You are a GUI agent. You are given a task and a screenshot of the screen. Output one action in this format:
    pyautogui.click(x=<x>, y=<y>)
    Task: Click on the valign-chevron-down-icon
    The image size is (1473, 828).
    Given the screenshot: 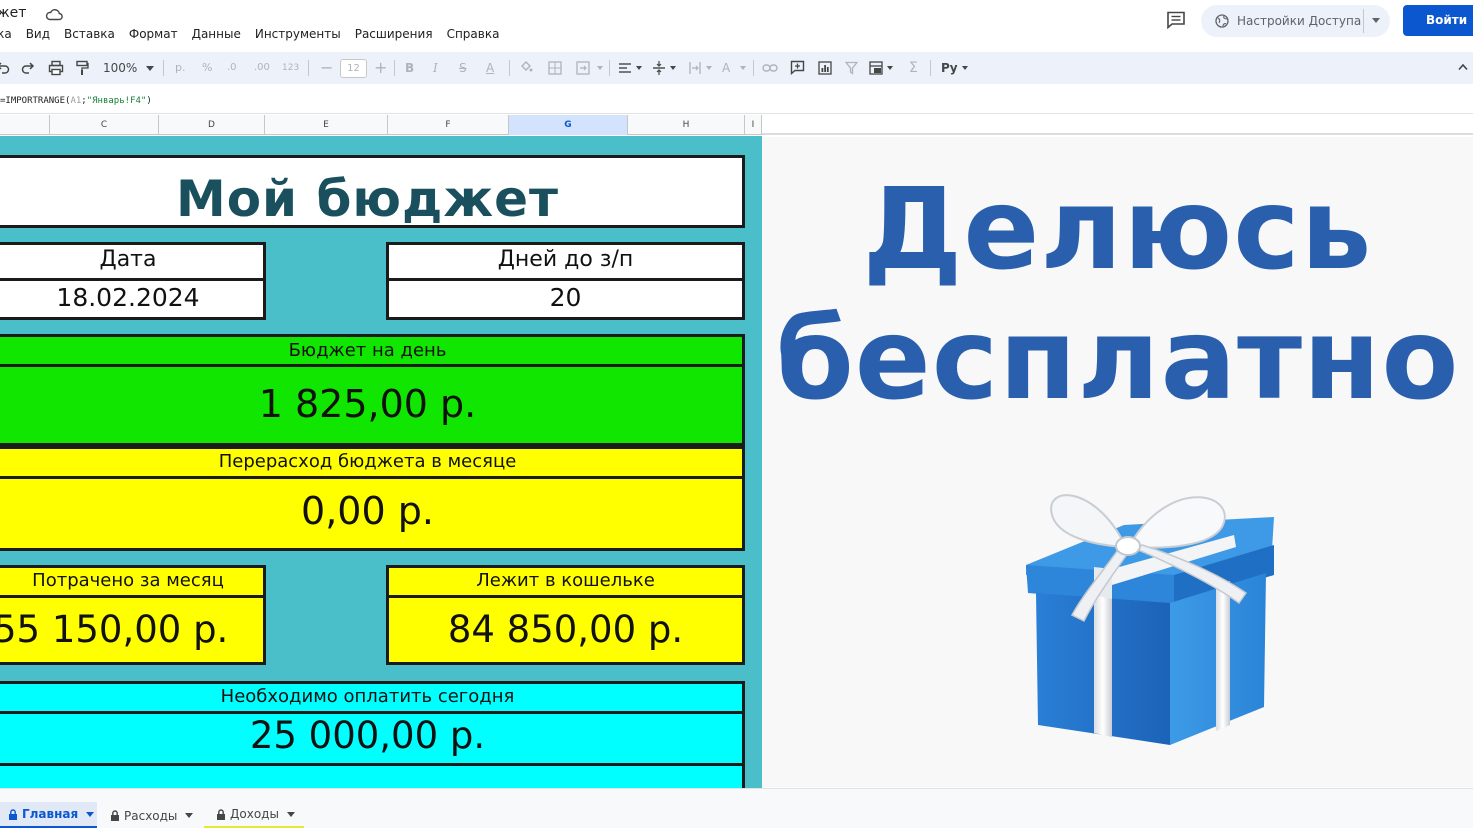 What is the action you would take?
    pyautogui.click(x=673, y=68)
    